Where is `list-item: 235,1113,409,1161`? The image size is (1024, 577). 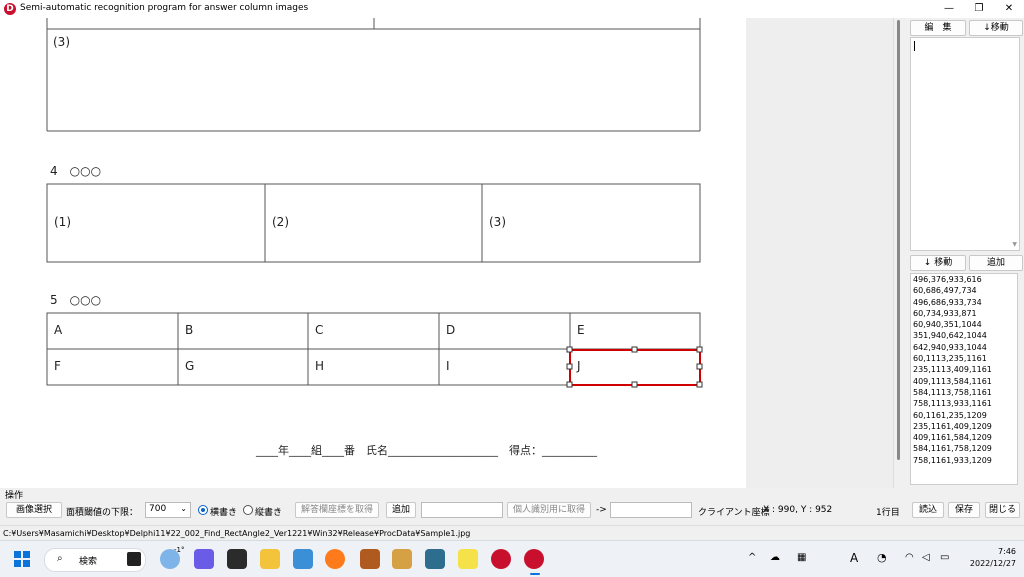 list-item: 235,1113,409,1161 is located at coordinates (965, 369).